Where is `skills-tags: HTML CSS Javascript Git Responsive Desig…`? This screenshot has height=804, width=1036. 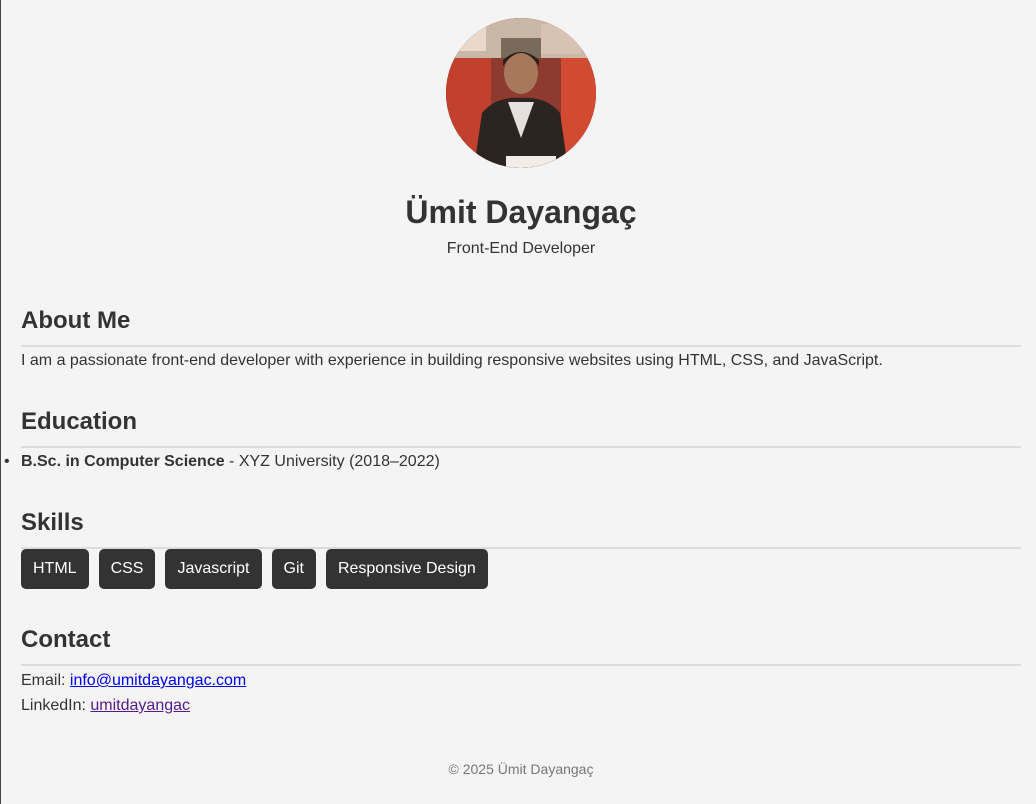 skills-tags: HTML CSS Javascript Git Responsive Desig… is located at coordinates (521, 569).